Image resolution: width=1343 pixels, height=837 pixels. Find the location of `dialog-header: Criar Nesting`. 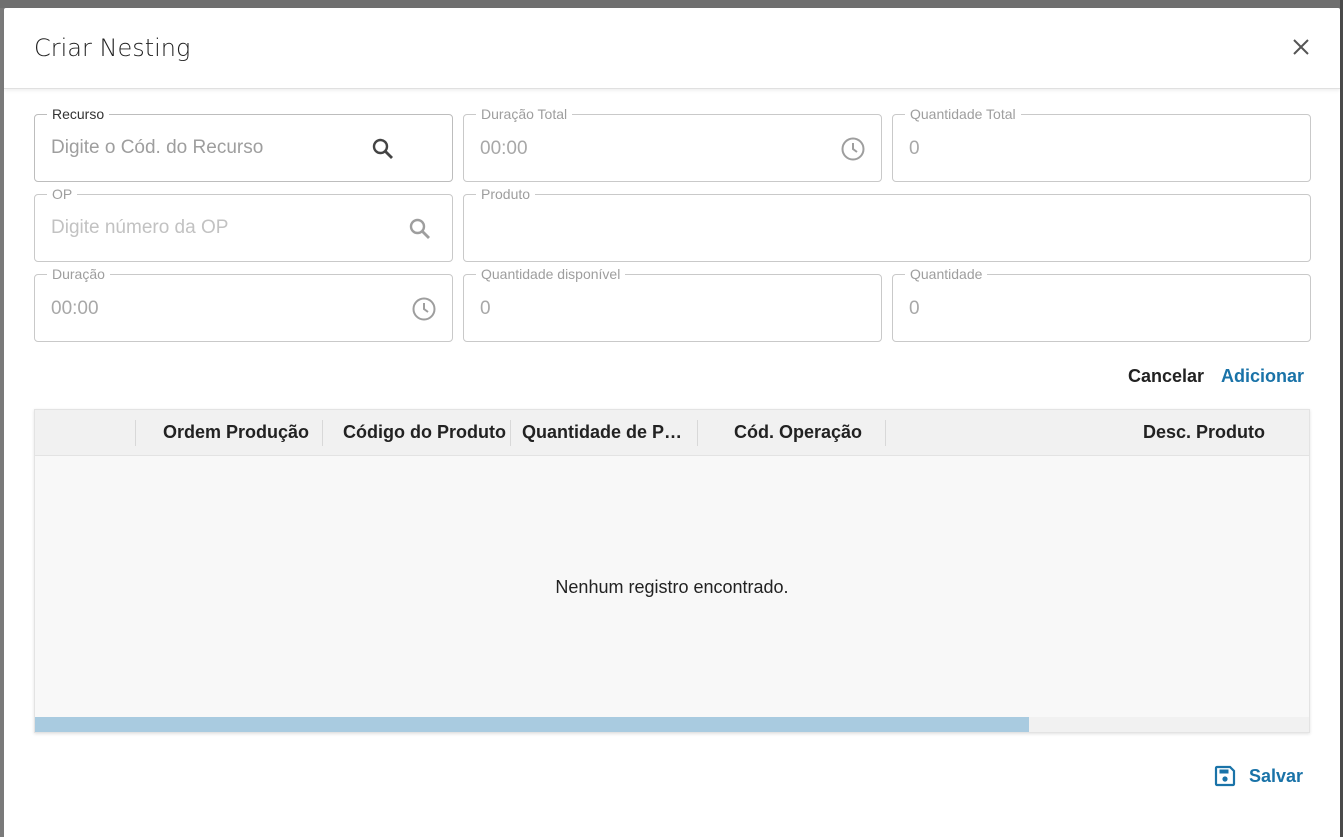

dialog-header: Criar Nesting is located at coordinates (672, 48).